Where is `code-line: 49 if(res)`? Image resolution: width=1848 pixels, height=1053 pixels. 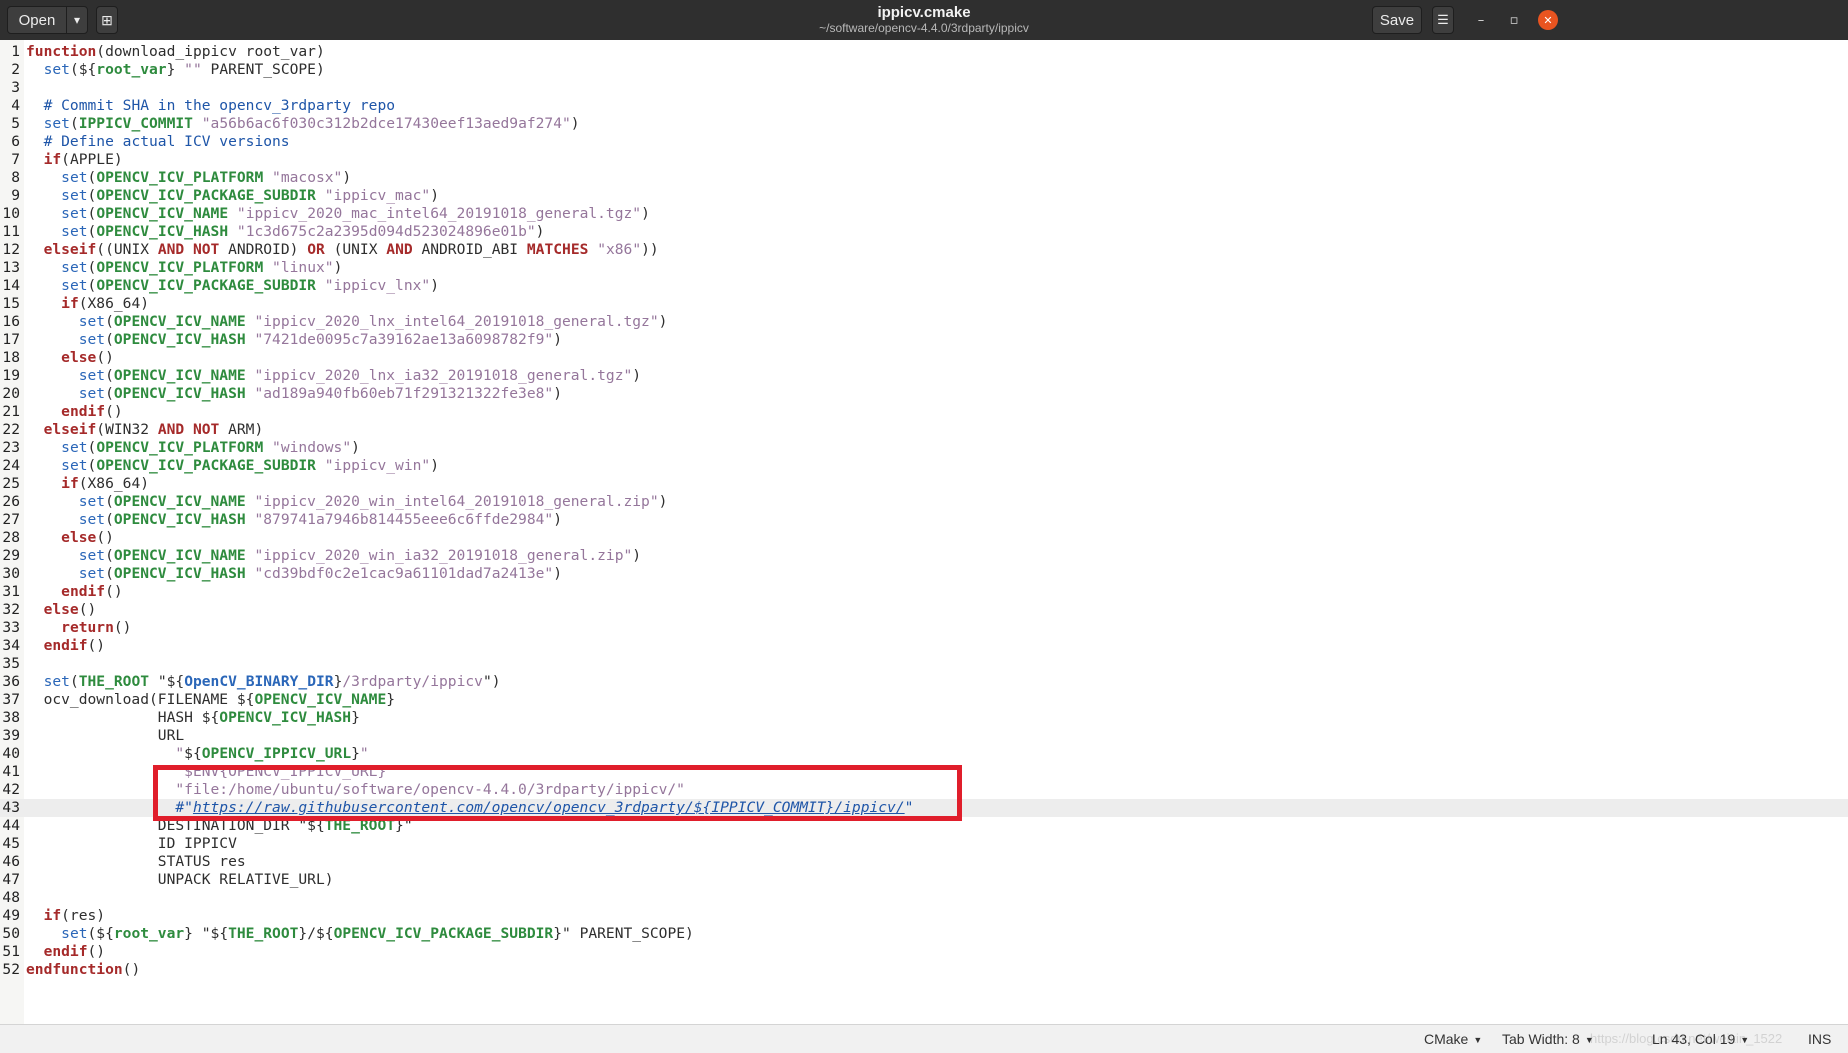
code-line: 49 if(res) is located at coordinates (924, 916).